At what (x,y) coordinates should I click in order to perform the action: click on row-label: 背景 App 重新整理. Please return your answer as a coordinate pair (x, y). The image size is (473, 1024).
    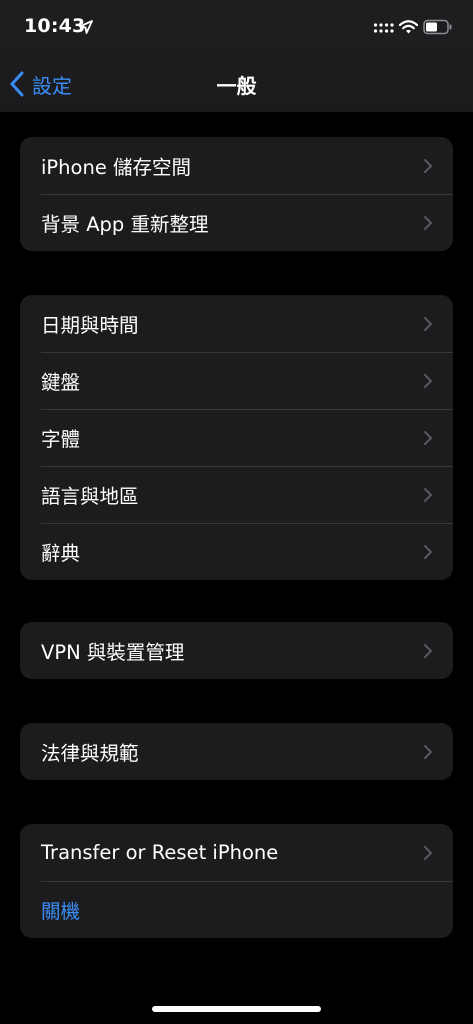
    Looking at the image, I should click on (125, 224).